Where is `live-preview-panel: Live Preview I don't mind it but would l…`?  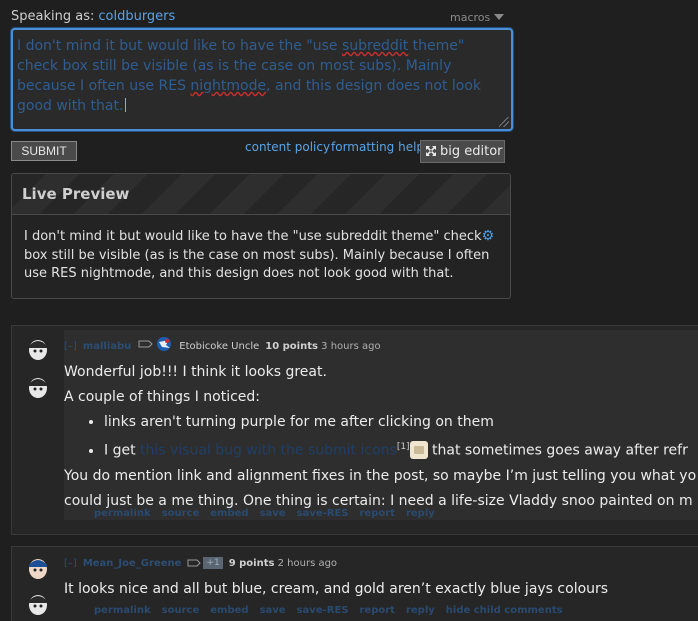 live-preview-panel: Live Preview I don't mind it but would l… is located at coordinates (261, 236).